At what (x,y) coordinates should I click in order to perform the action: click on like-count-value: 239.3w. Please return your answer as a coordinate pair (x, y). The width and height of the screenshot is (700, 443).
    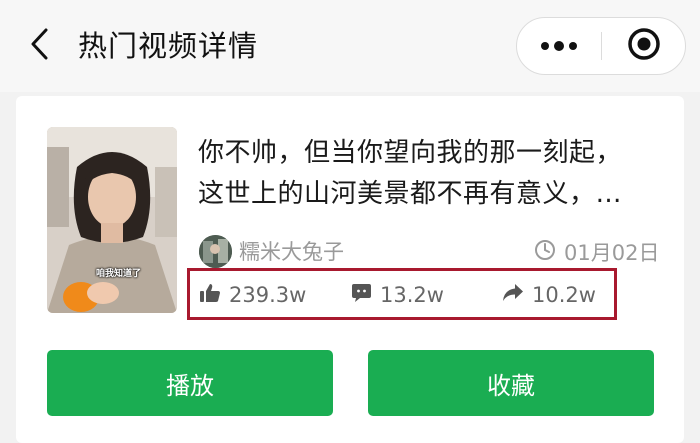
    Looking at the image, I should click on (268, 295).